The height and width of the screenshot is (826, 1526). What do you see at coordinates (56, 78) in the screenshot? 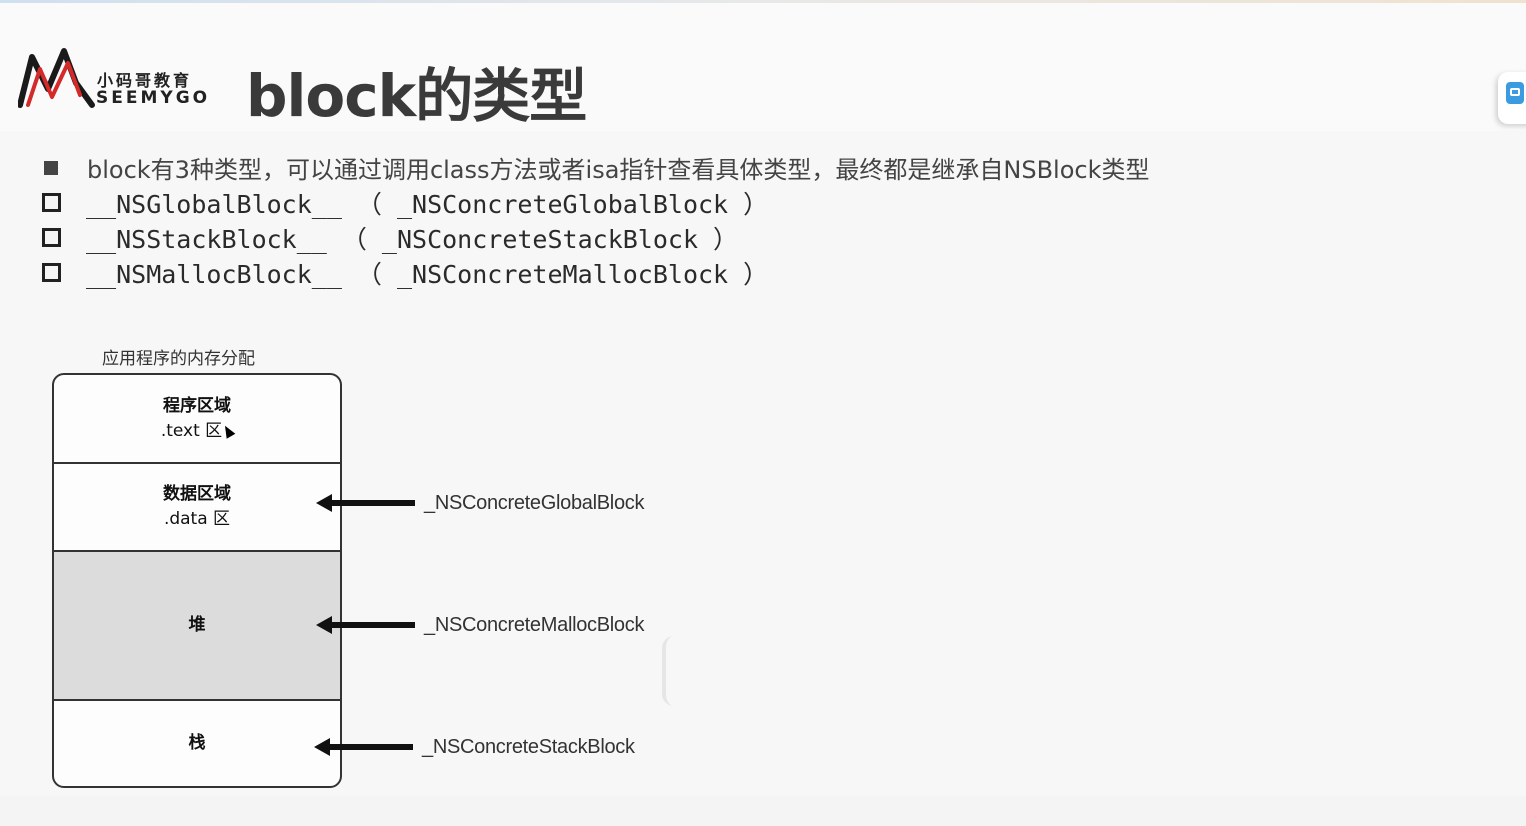
I see `logo-m-icon` at bounding box center [56, 78].